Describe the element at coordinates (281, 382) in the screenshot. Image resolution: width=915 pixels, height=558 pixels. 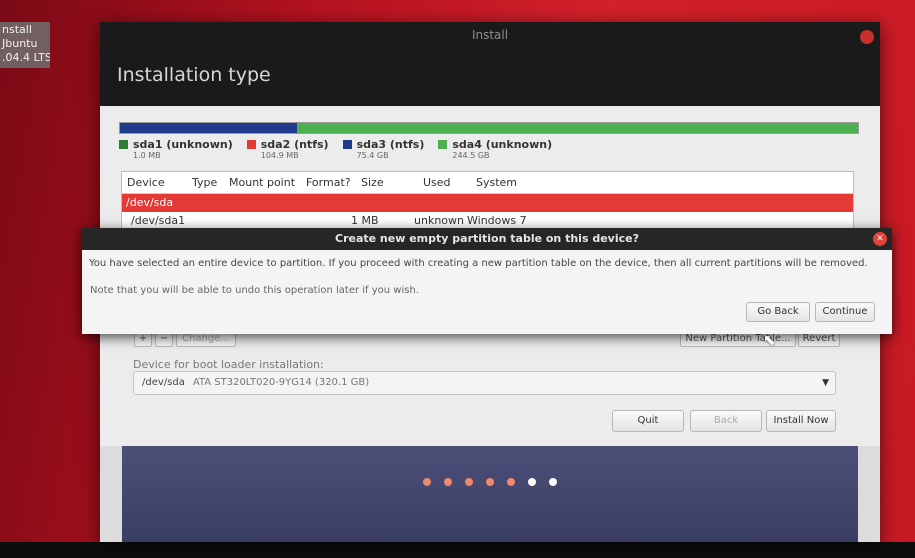
I see `boot-device-description: ATA ST320LT020-9YG14 (320.1 GB)` at that location.